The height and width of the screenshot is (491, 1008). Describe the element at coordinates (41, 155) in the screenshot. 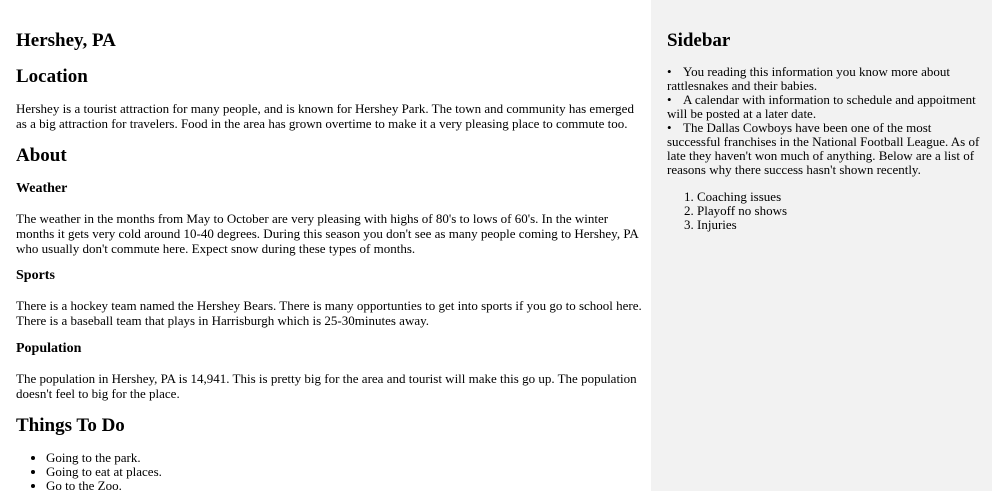

I see `about-heading: About` at that location.